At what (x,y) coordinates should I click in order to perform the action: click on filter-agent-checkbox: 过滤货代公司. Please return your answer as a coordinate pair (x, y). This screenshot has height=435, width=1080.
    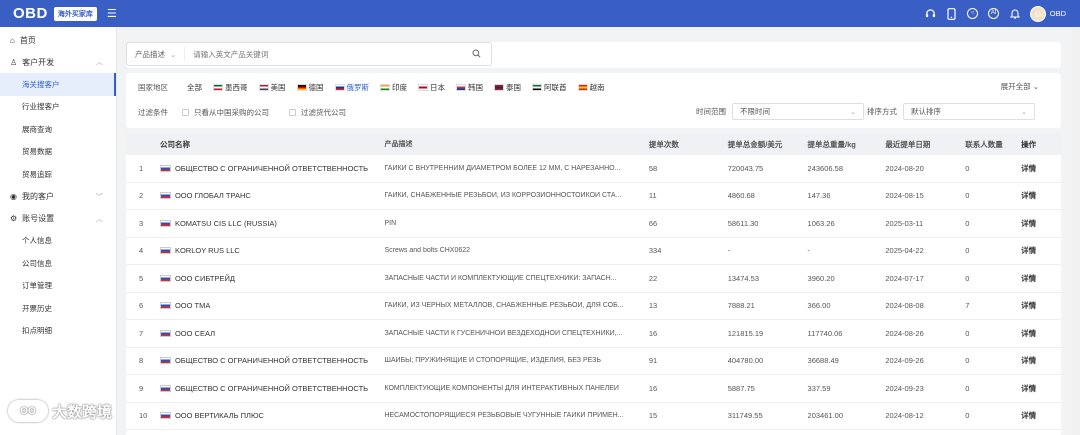
    Looking at the image, I should click on (317, 112).